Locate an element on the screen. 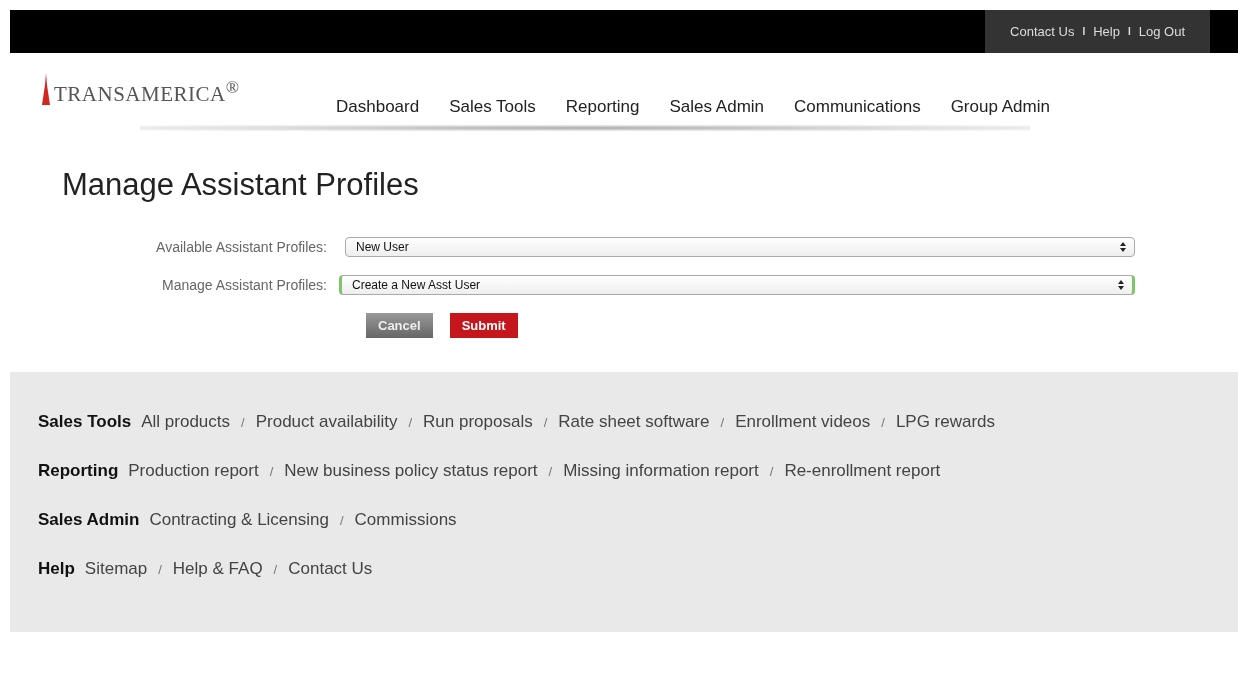 The height and width of the screenshot is (681, 1238). footer-link: LPG rewards is located at coordinates (945, 422).